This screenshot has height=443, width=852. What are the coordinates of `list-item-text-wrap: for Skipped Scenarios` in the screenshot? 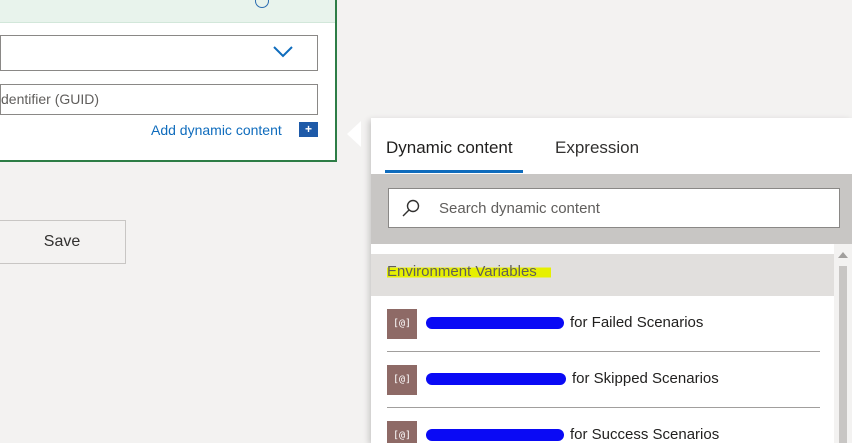 It's located at (572, 378).